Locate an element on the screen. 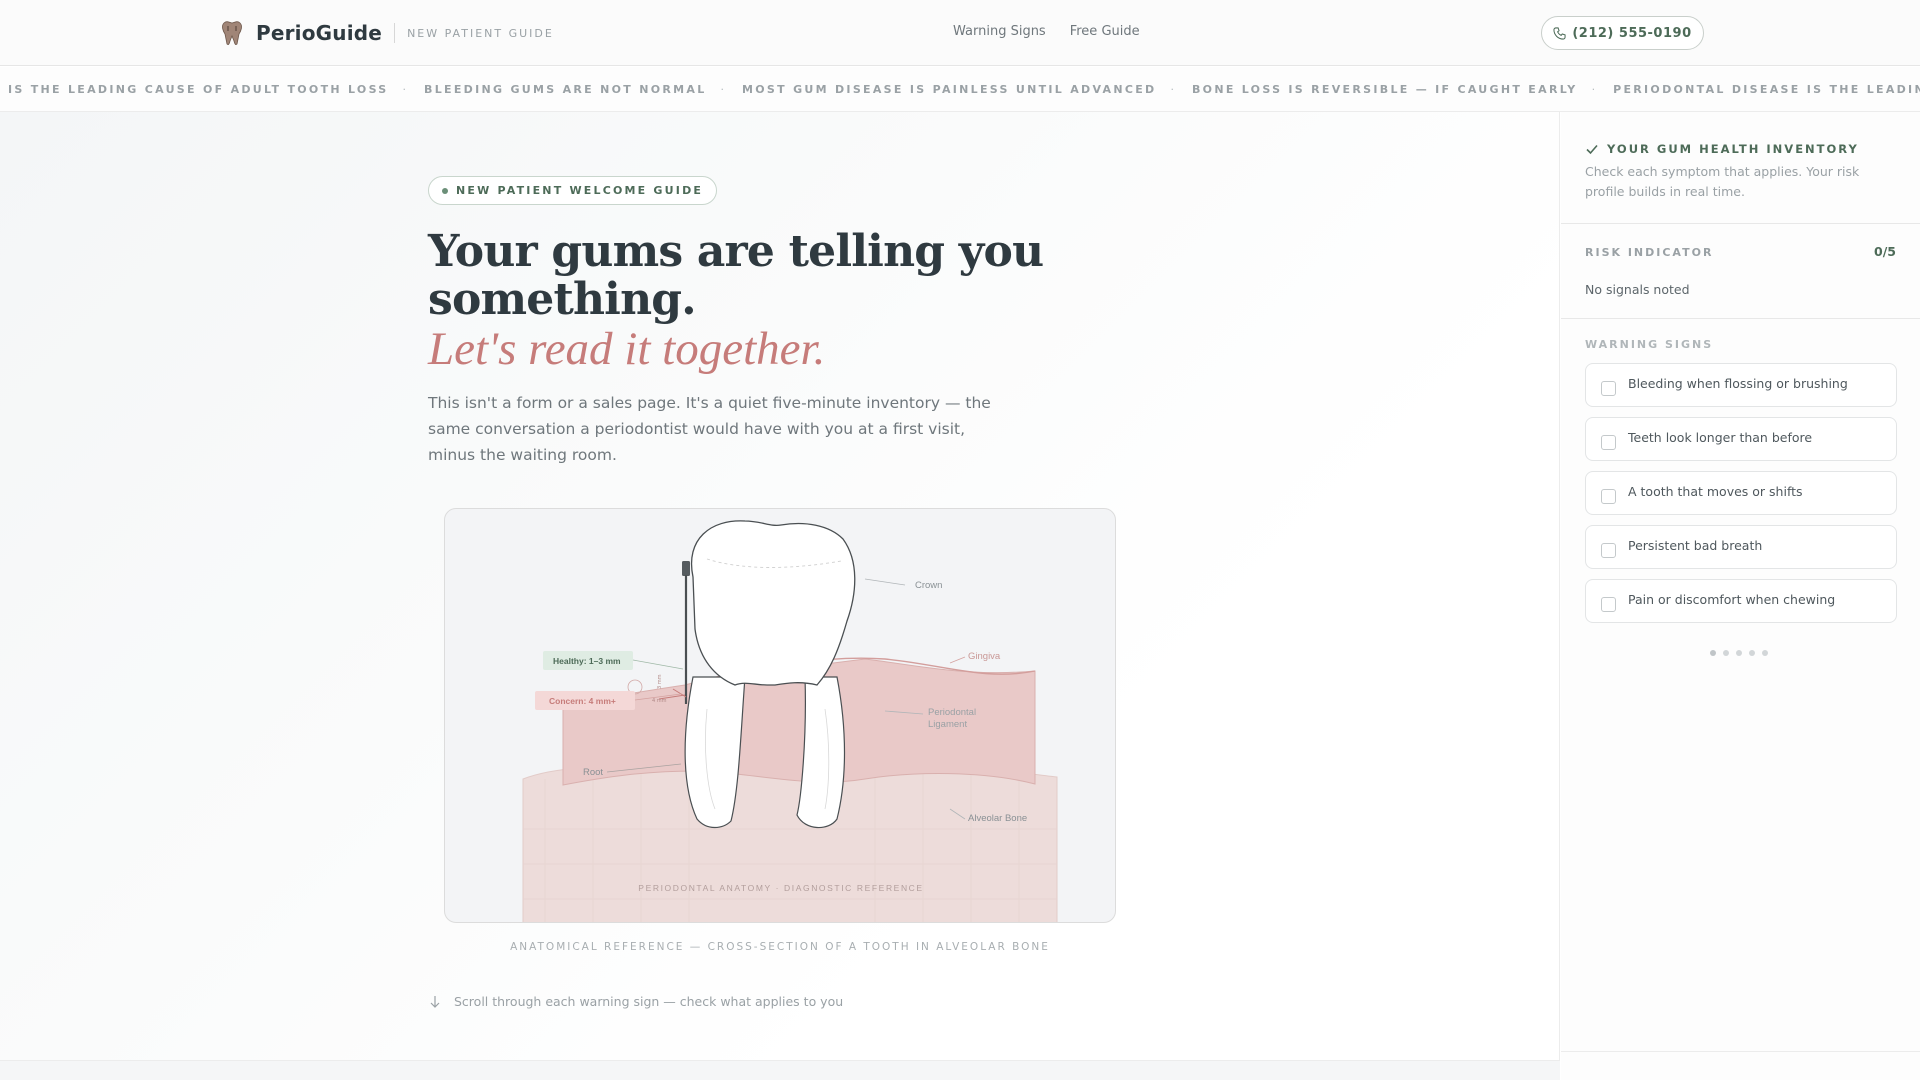 Image resolution: width=1920 pixels, height=1080 pixels. top-nav: Warning Signs Free Guide is located at coordinates (1046, 31).